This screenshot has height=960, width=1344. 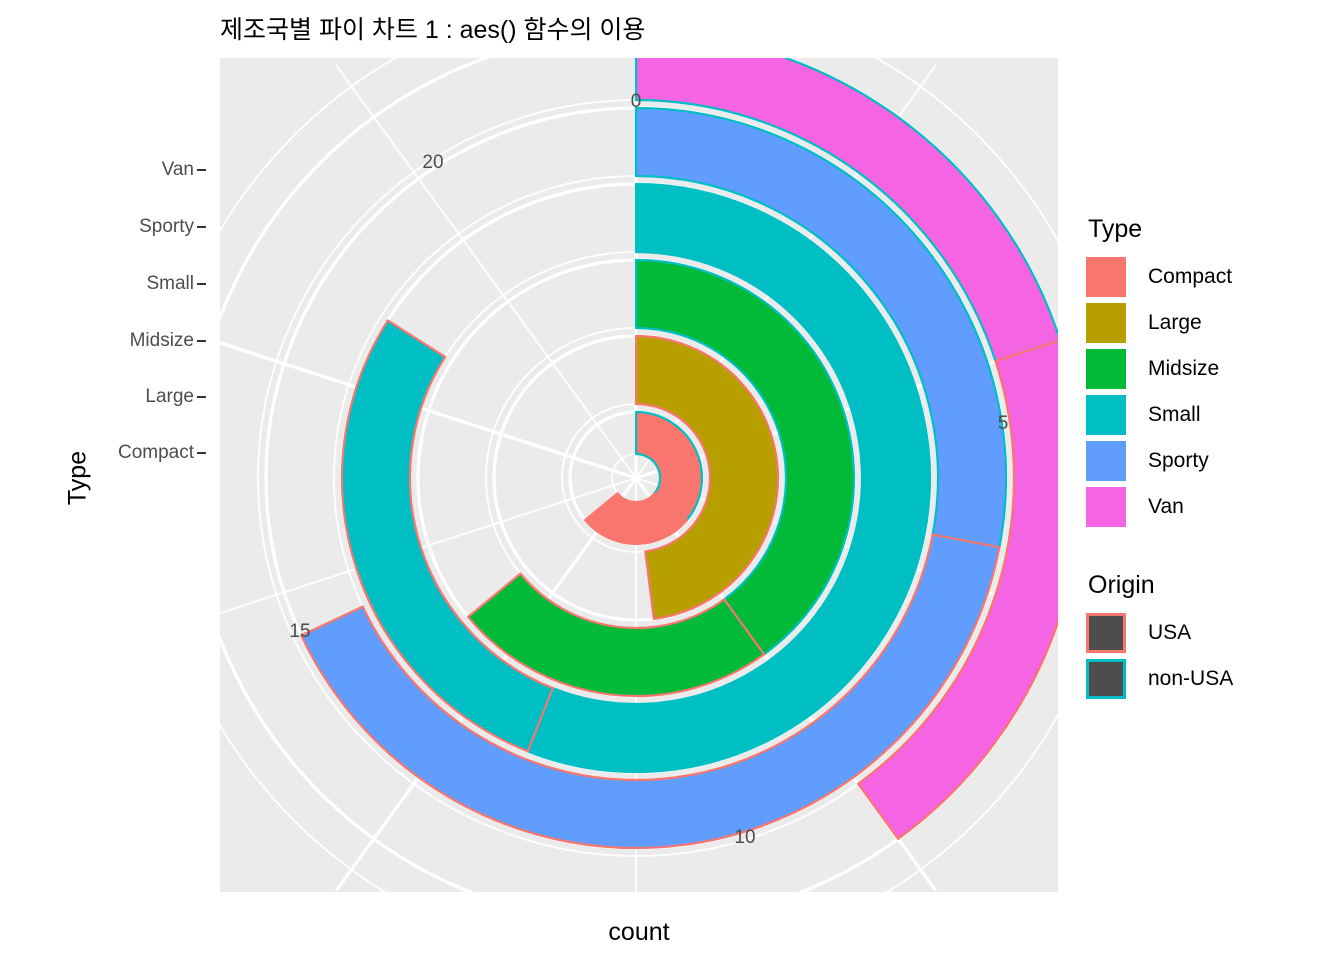 I want to click on theta-tick-label-10: 10, so click(x=745, y=837).